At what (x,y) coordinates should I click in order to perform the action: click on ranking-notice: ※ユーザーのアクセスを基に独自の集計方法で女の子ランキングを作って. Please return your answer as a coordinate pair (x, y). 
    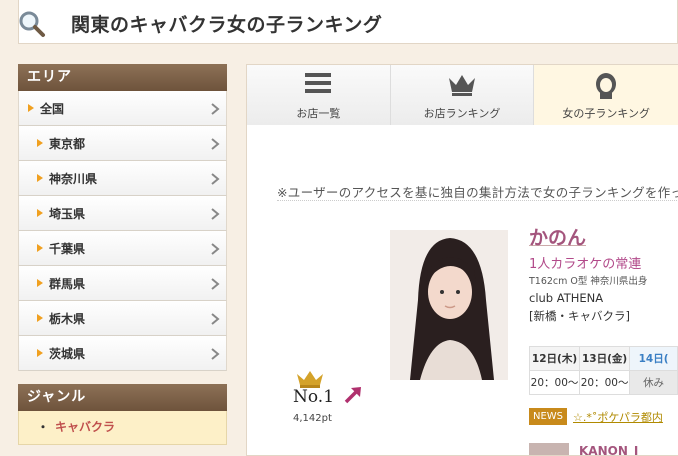
    Looking at the image, I should click on (477, 192).